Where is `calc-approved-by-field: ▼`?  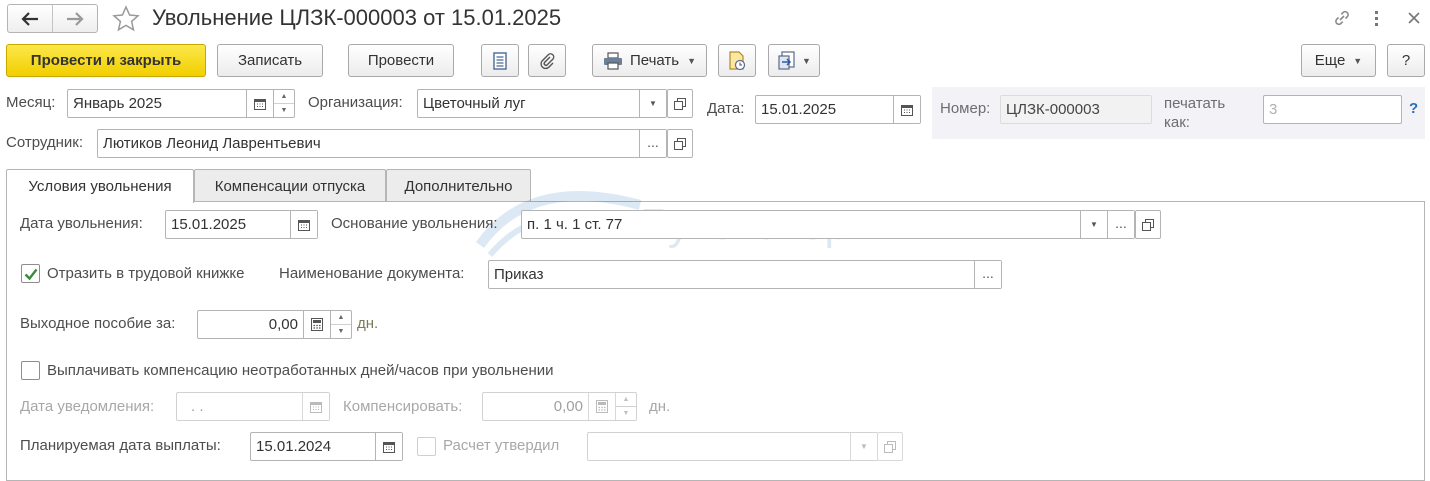 calc-approved-by-field: ▼ is located at coordinates (732, 446).